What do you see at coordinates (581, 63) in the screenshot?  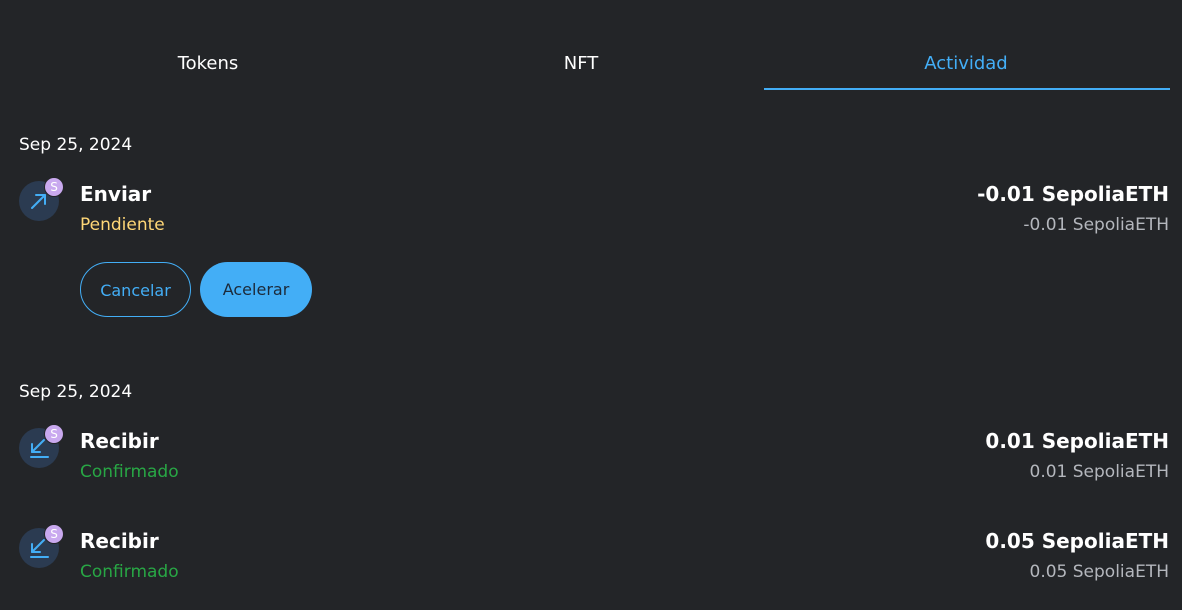 I see `tab-nft: NFT` at bounding box center [581, 63].